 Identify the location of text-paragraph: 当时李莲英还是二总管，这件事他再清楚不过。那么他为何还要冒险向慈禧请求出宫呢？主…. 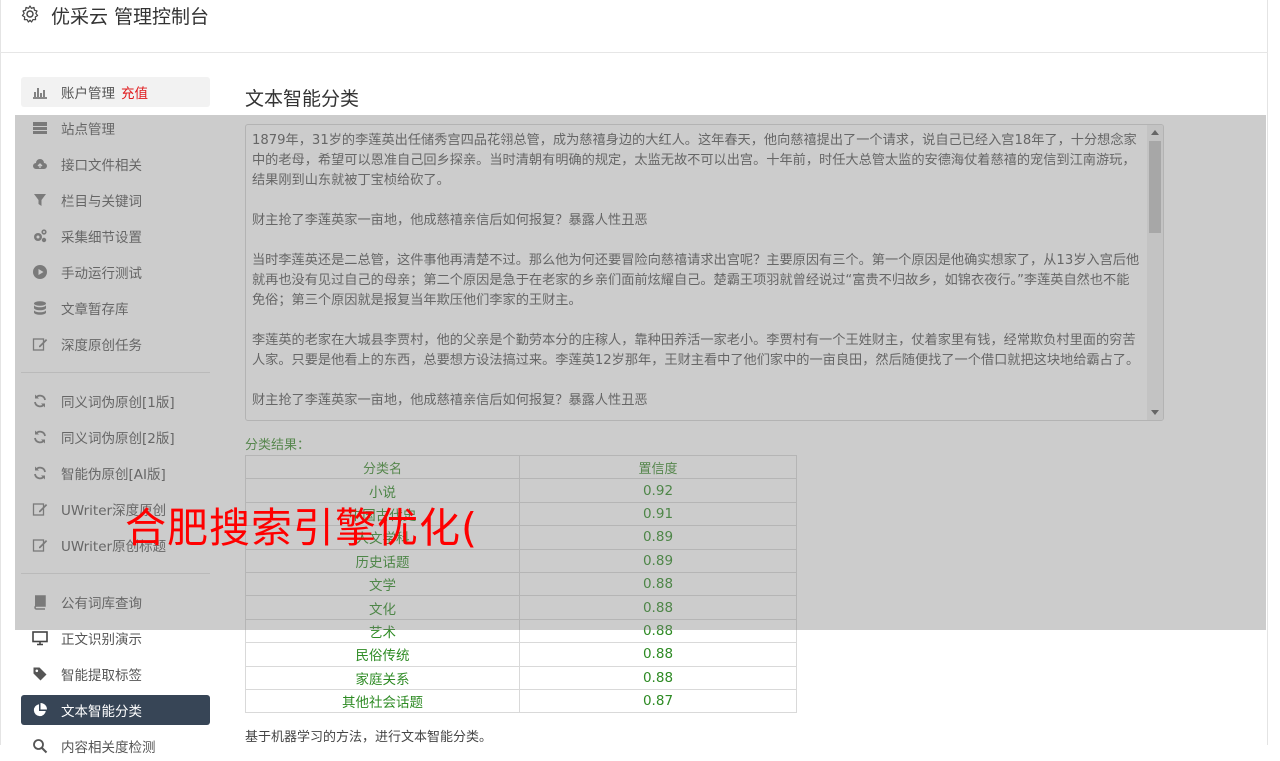
(696, 280).